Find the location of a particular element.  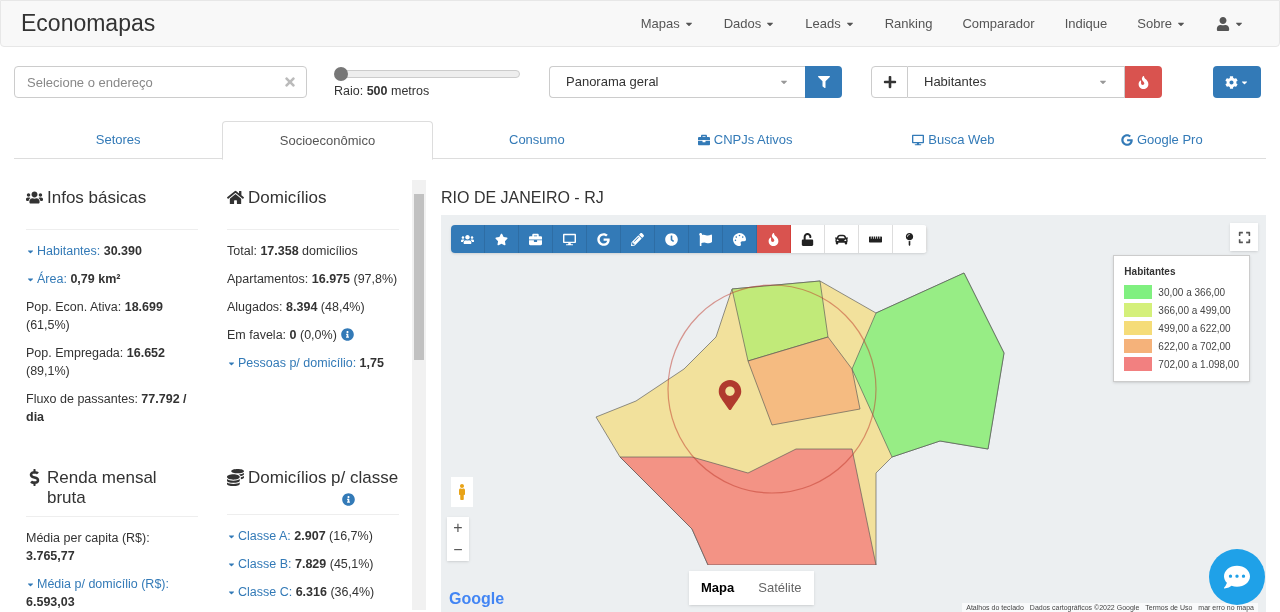

scrollbar is located at coordinates (419, 395).